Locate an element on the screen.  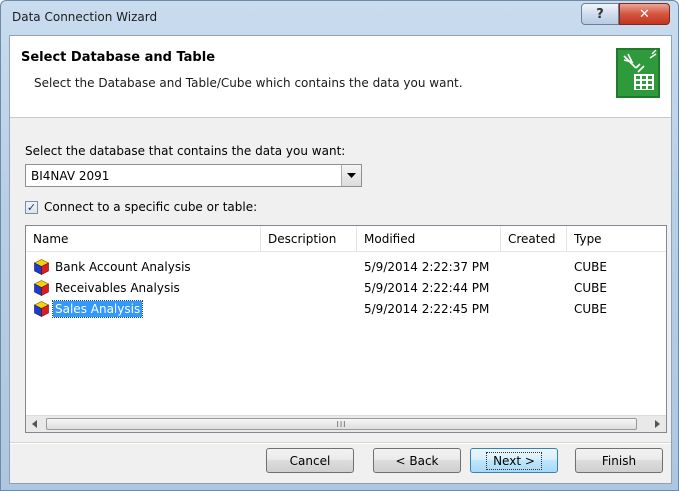
close-button: ✕ is located at coordinates (644, 14).